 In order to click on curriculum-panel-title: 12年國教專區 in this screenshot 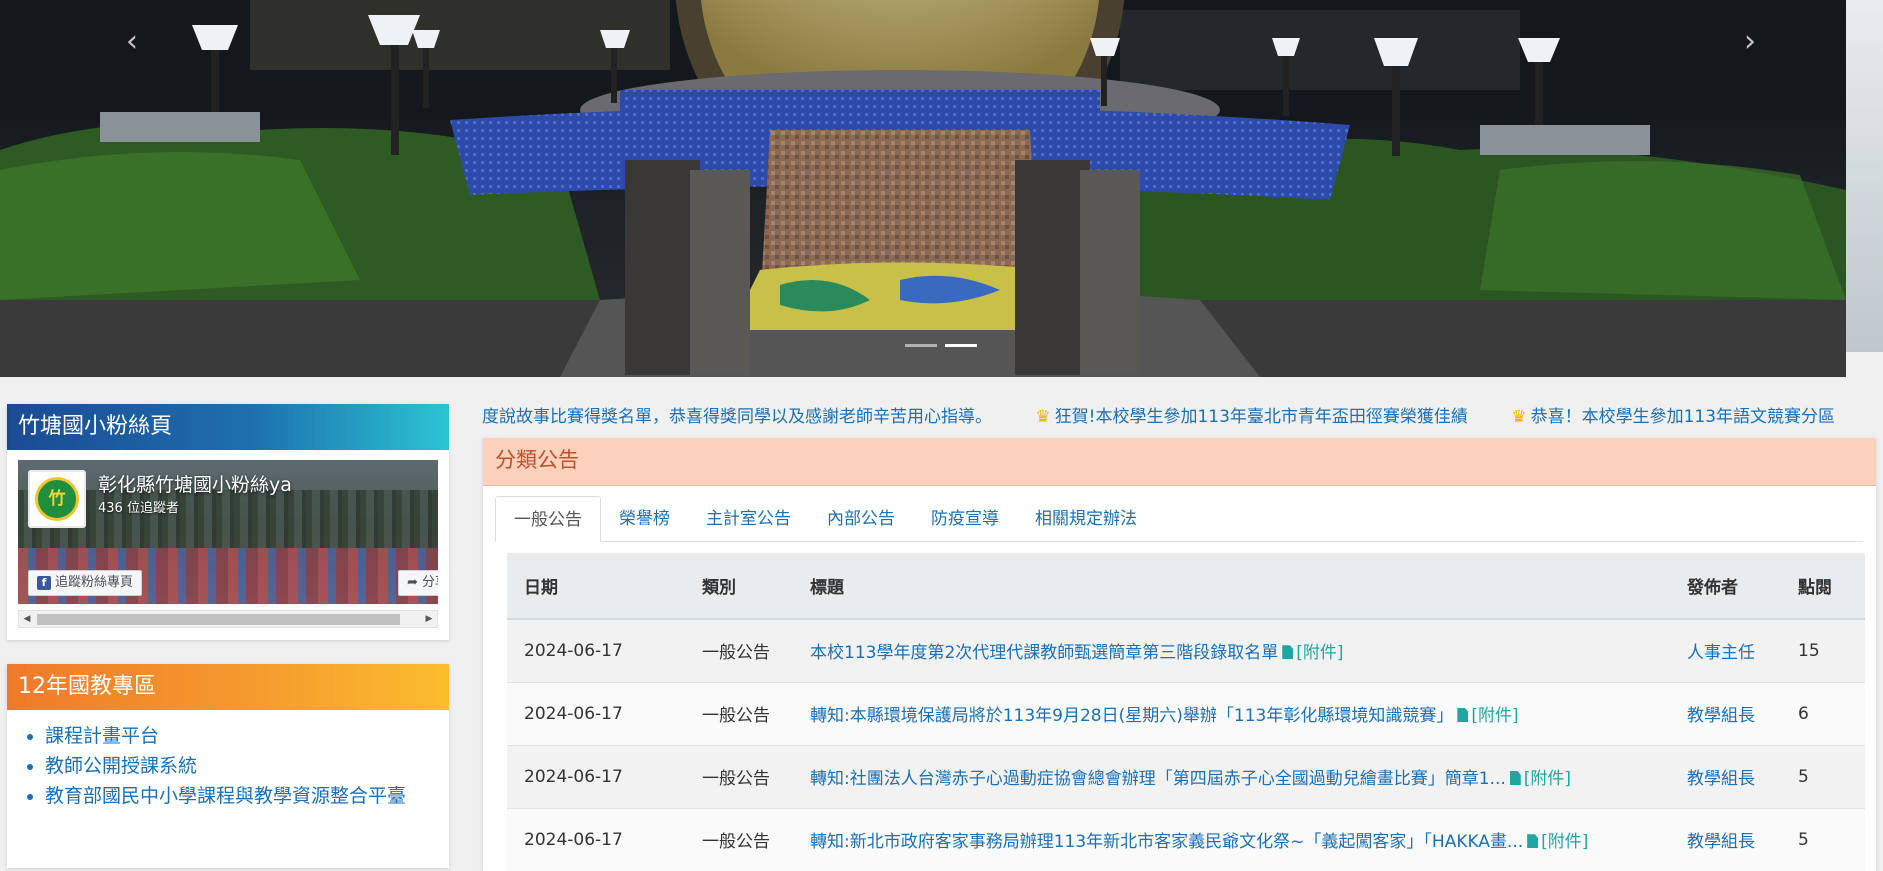, I will do `click(228, 687)`.